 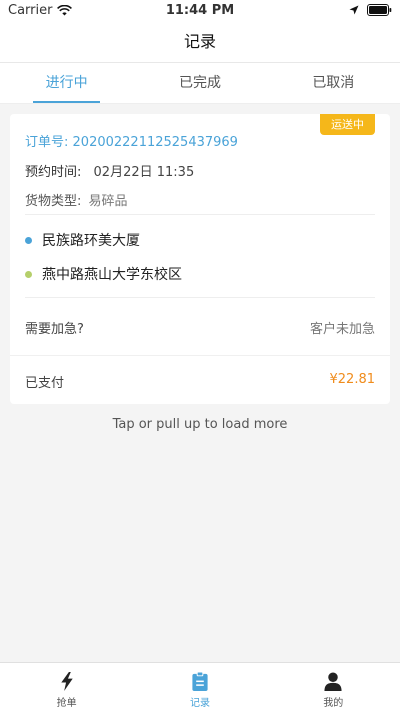 I want to click on status-right, so click(x=370, y=10).